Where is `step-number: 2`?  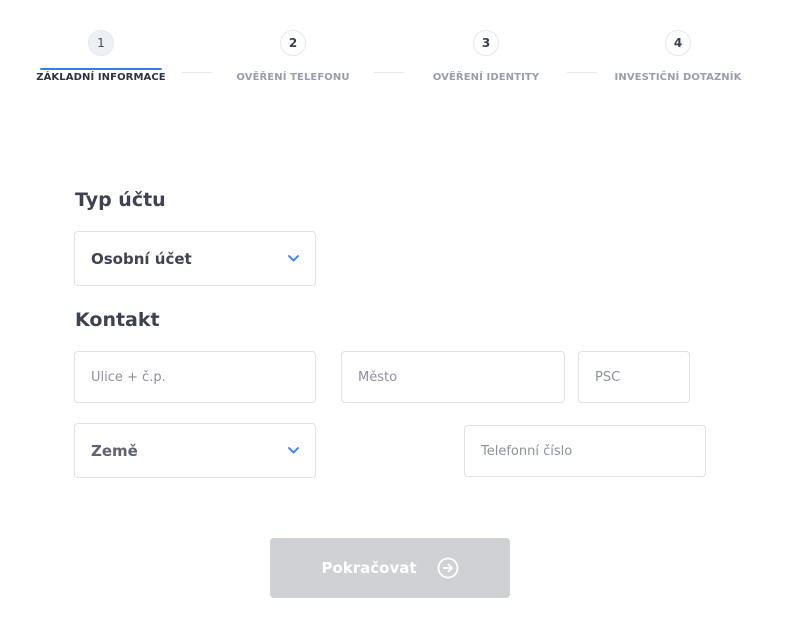 step-number: 2 is located at coordinates (293, 43).